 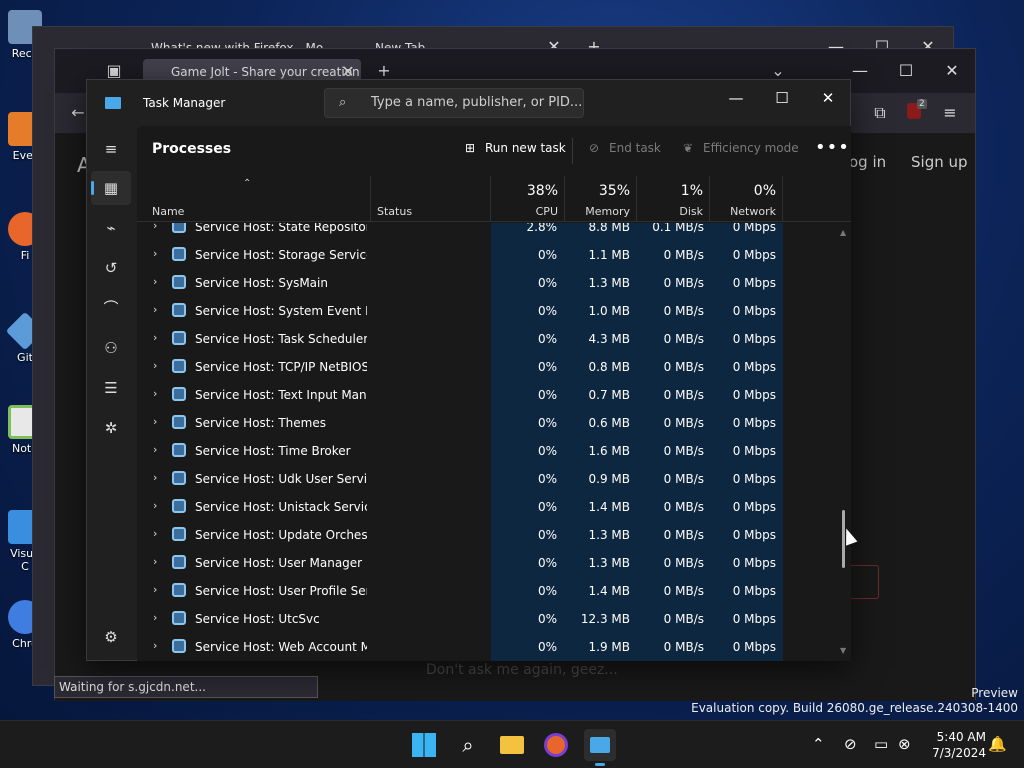 I want to click on nav-performance-icon: ⌁, so click(x=111, y=228).